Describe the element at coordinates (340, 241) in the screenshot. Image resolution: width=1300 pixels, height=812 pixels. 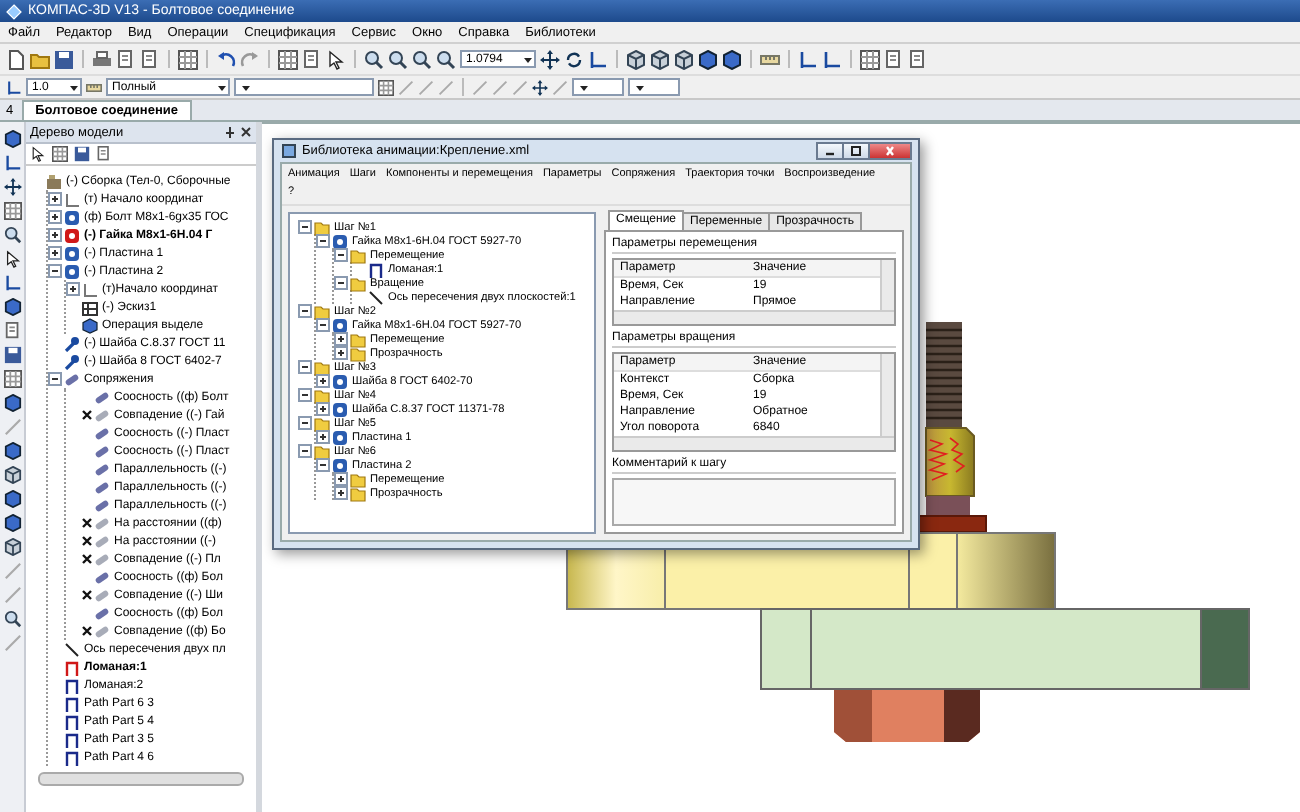
I see `part-icon` at that location.